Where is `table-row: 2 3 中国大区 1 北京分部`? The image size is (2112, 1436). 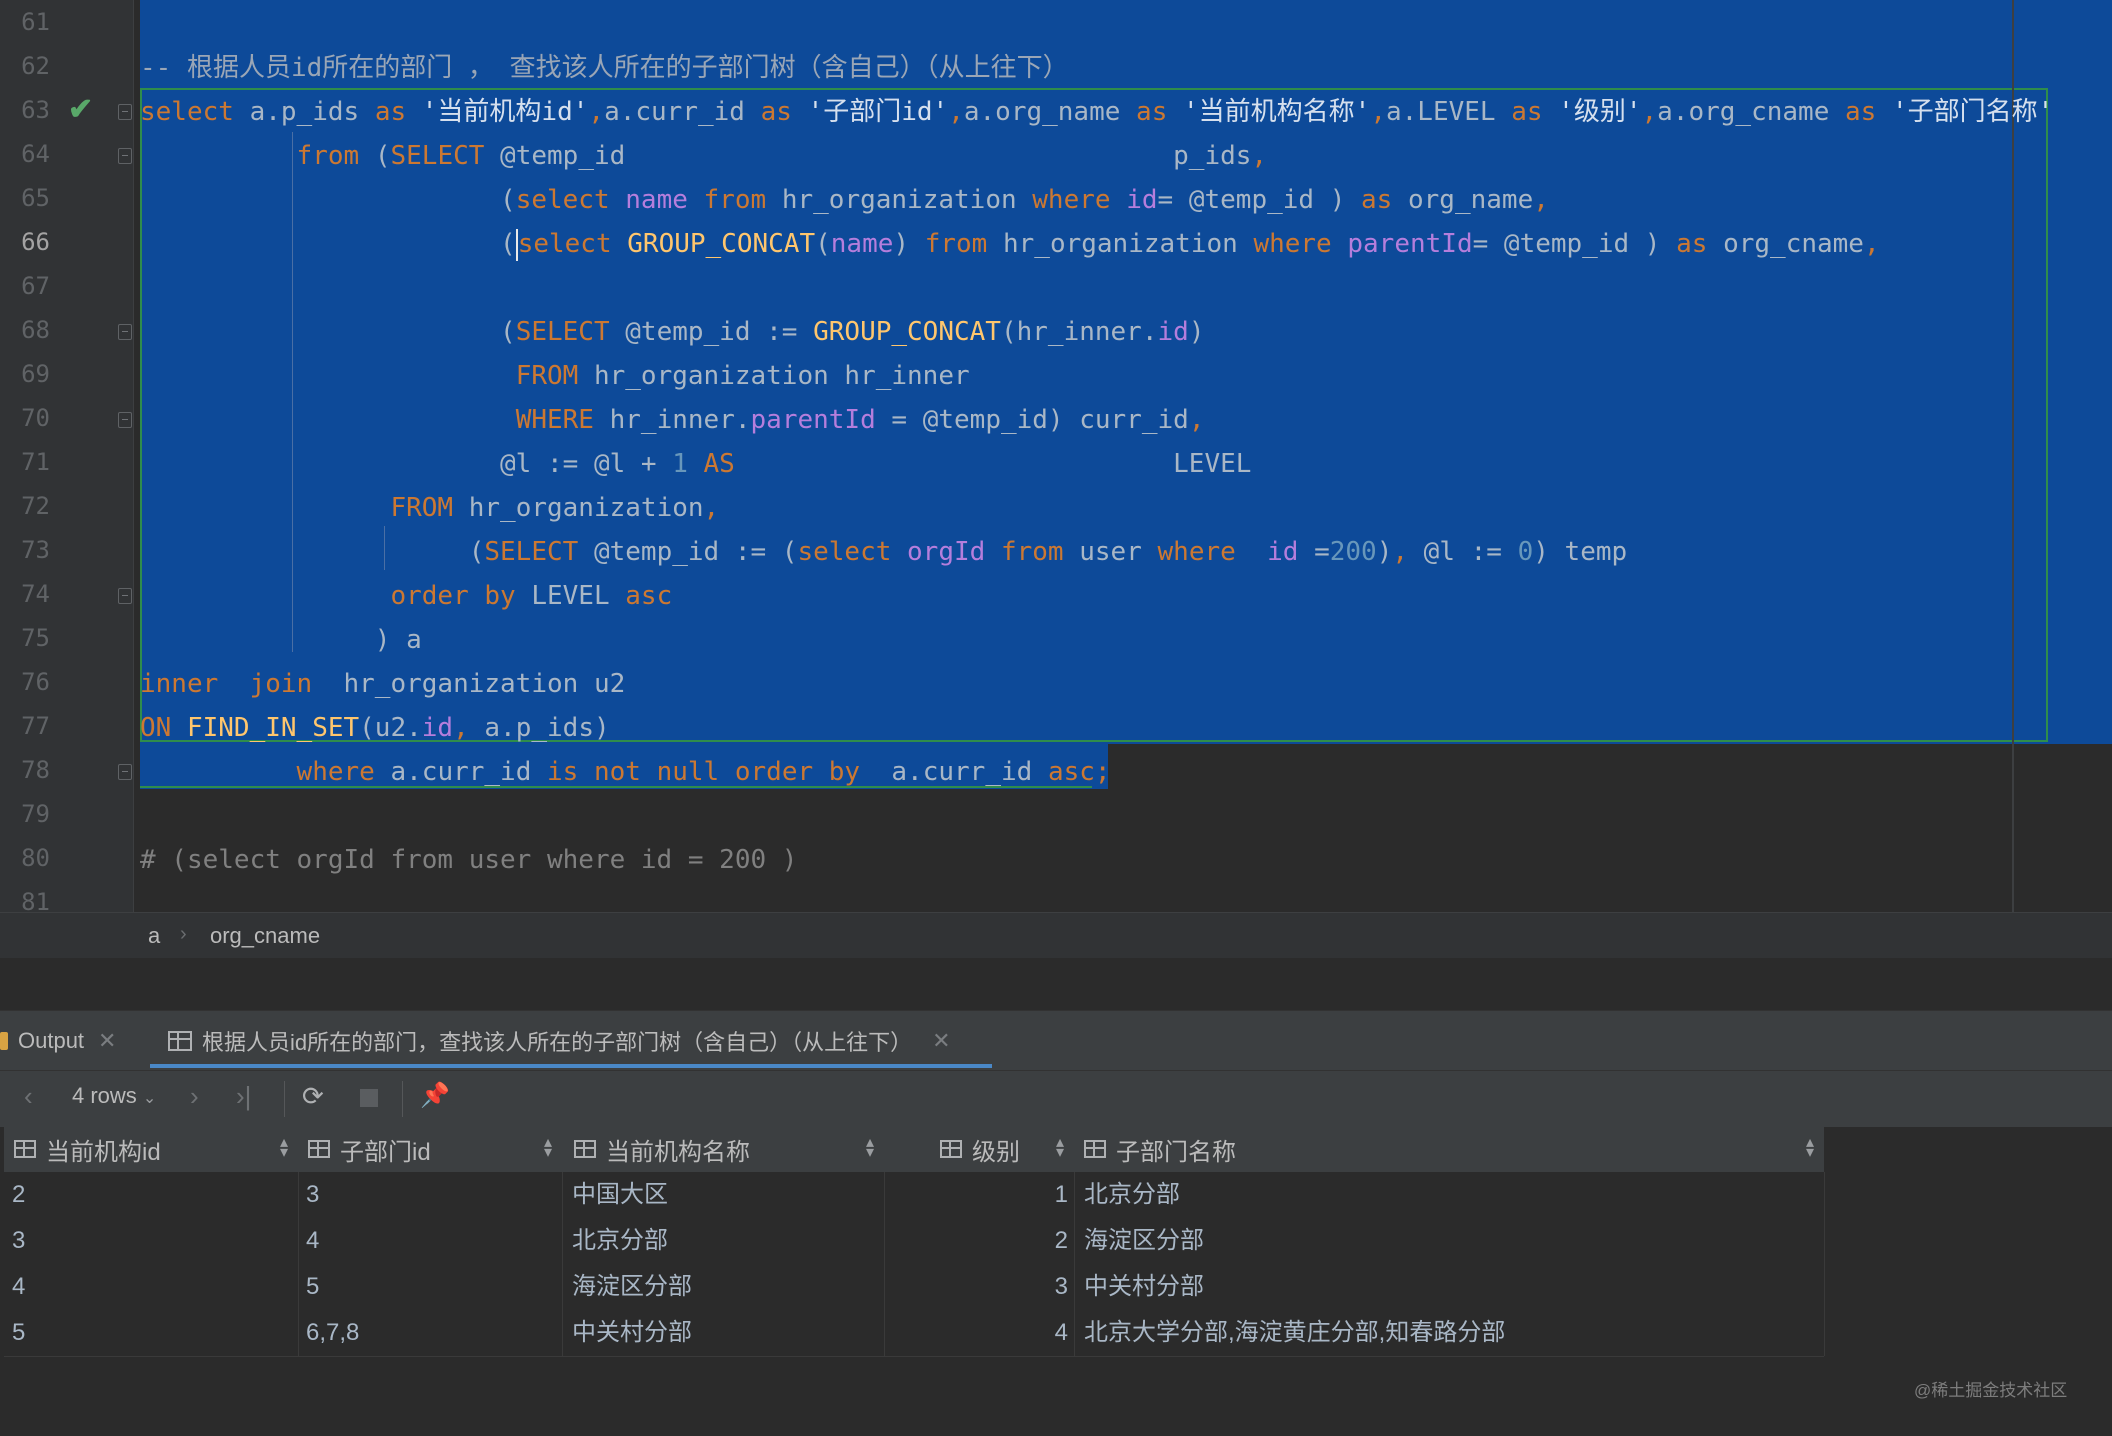 table-row: 2 3 中国大区 1 北京分部 is located at coordinates (914, 1195).